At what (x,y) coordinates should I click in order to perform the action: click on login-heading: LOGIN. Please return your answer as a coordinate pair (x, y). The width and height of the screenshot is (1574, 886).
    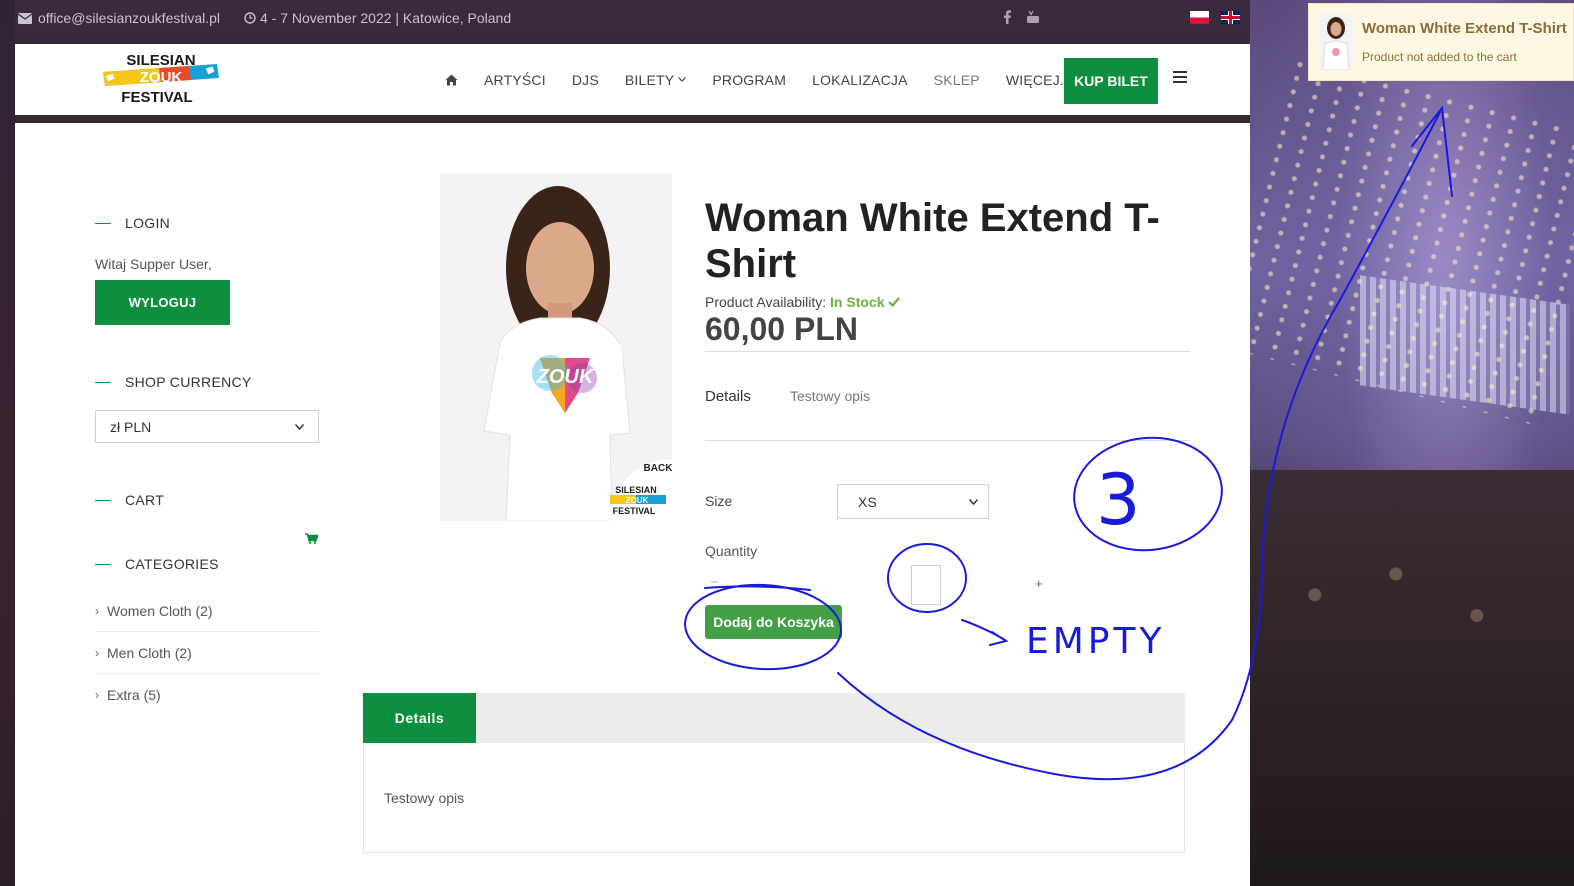
    Looking at the image, I should click on (132, 223).